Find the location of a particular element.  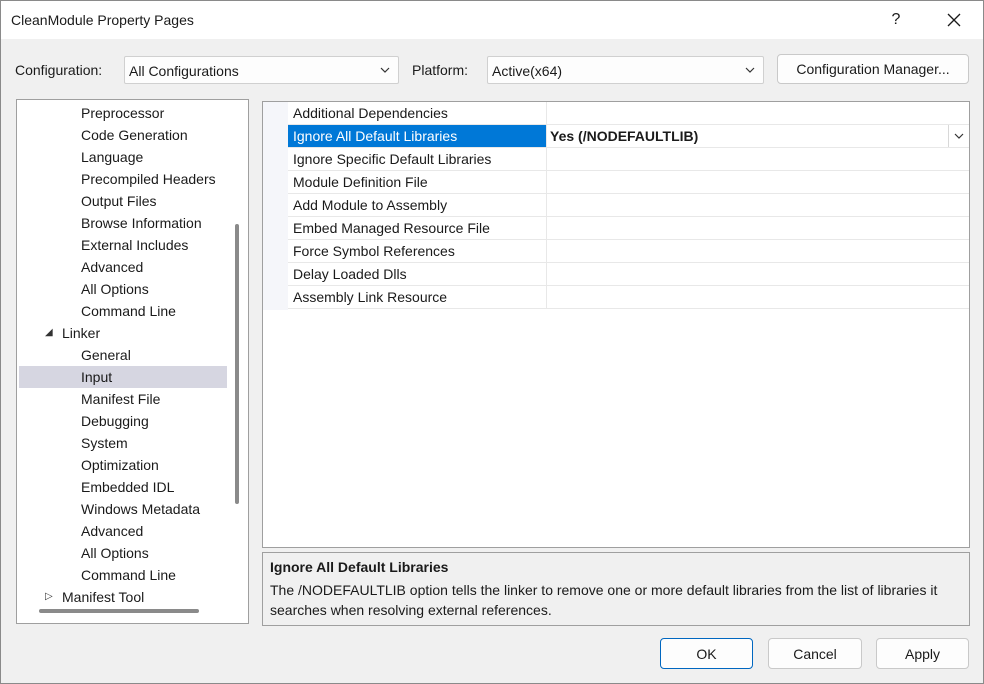

tree-item-label: Code Generation is located at coordinates (134, 135).